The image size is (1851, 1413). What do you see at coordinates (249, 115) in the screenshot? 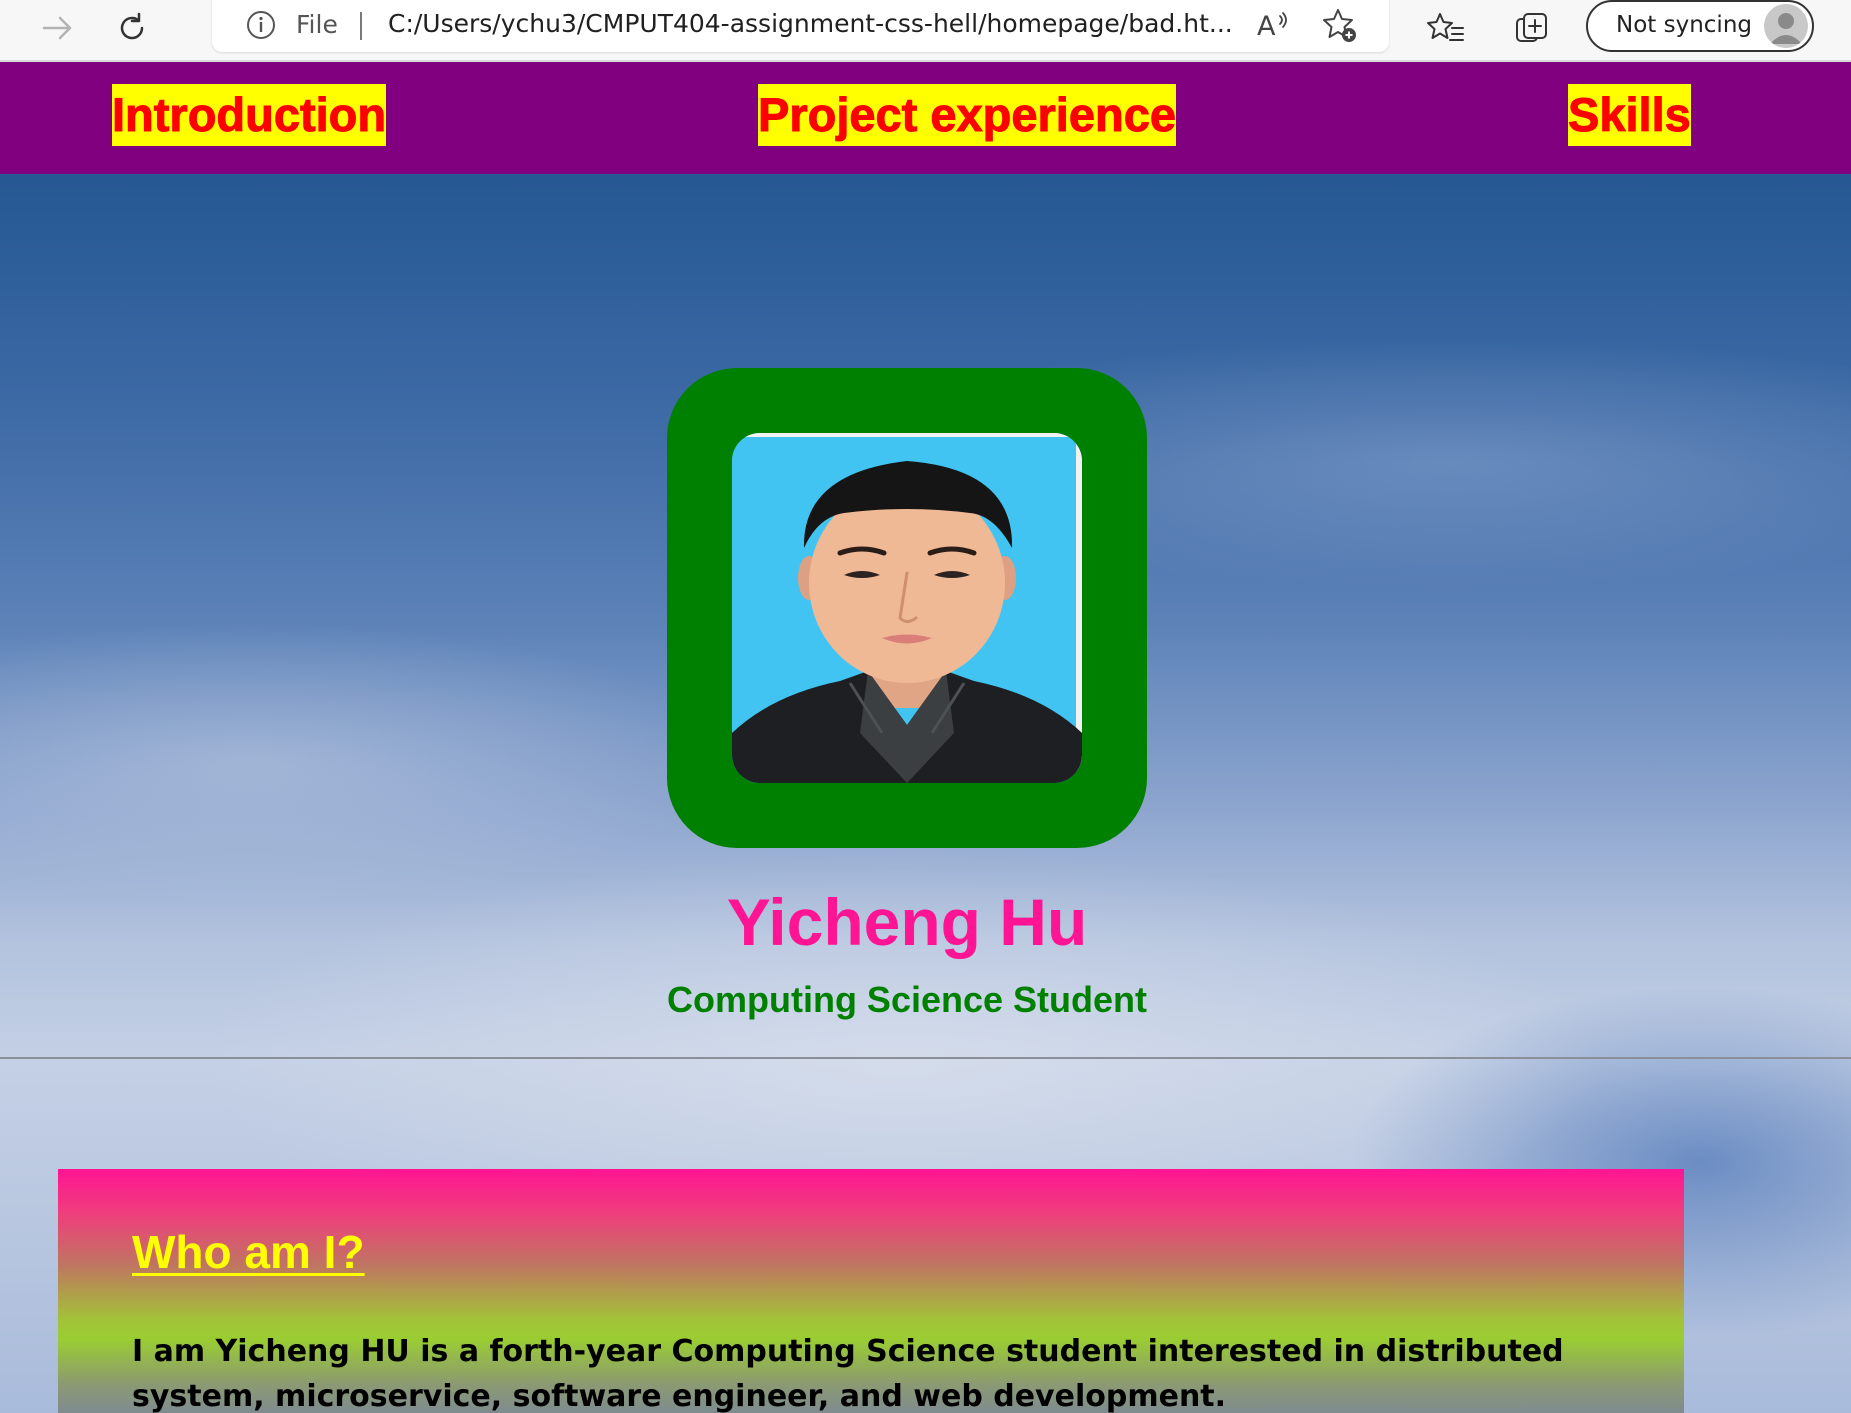
I see `nav-link-introduction: Introduction` at bounding box center [249, 115].